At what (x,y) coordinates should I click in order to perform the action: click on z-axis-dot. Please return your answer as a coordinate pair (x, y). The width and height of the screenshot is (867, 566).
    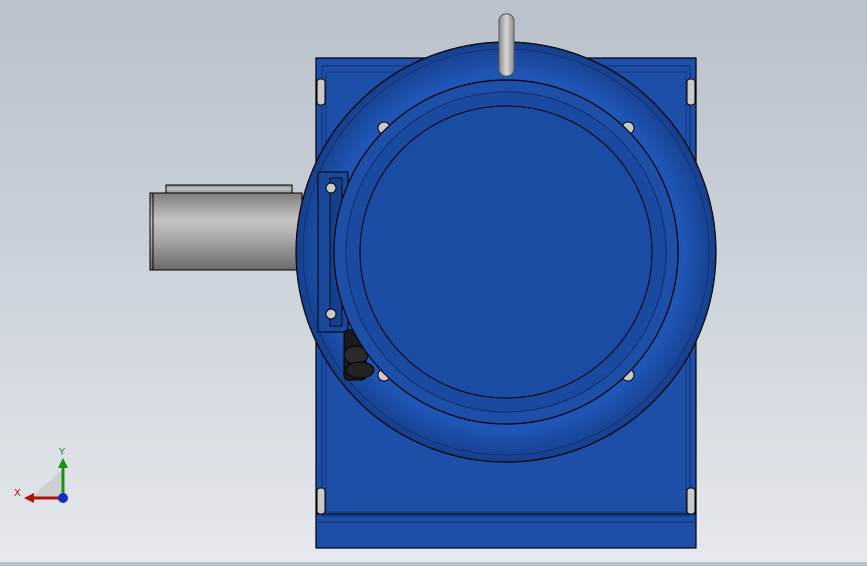
    Looking at the image, I should click on (63, 498).